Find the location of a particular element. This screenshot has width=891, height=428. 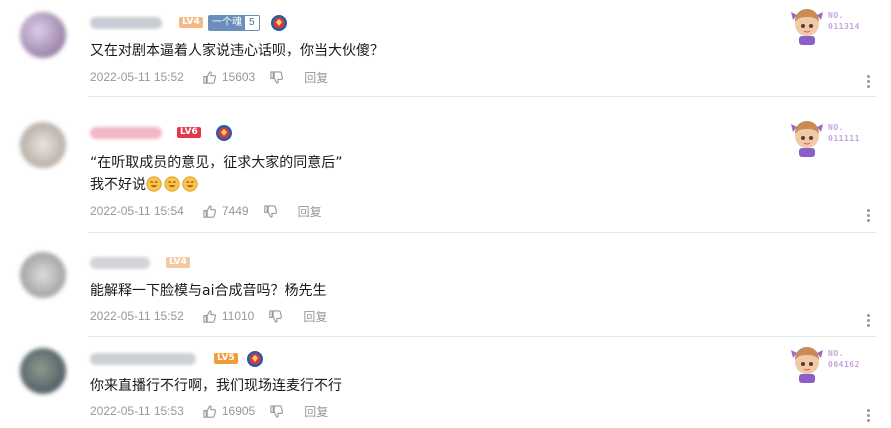

comment-text-line: 我不好说 is located at coordinates (216, 185).